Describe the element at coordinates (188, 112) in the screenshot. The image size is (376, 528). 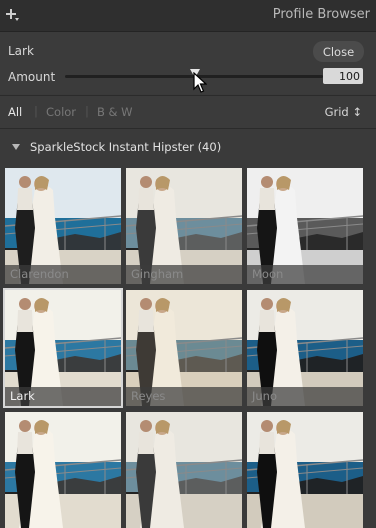
I see `profile-filter-bar: All | Color | B & W Grid ↕` at that location.